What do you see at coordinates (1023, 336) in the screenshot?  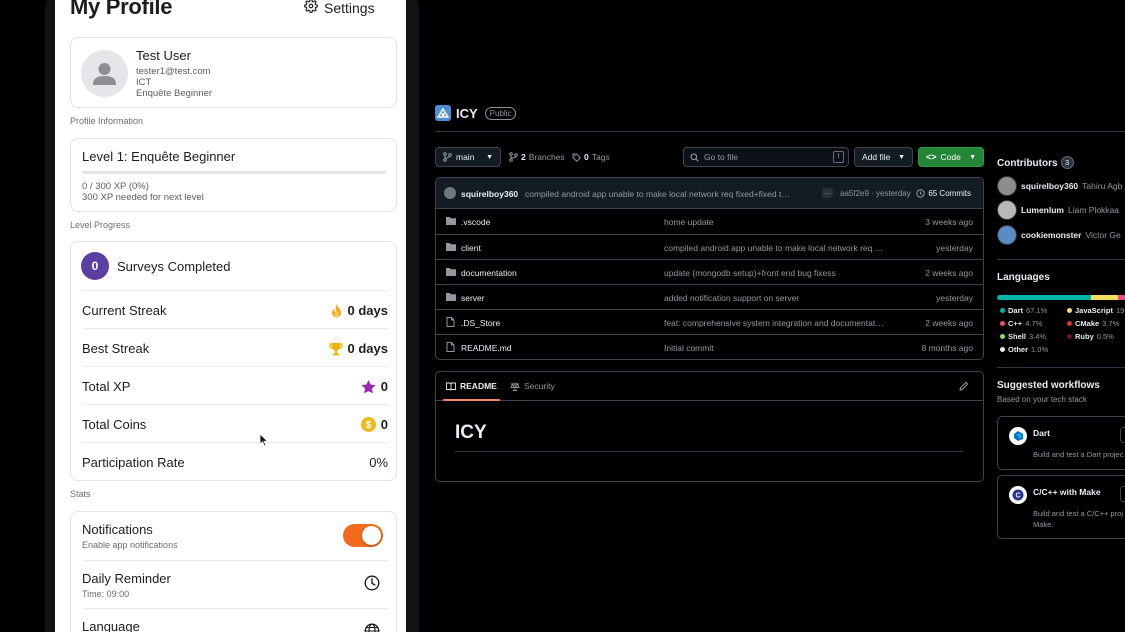 I see `language-item: Shell 3.4%` at bounding box center [1023, 336].